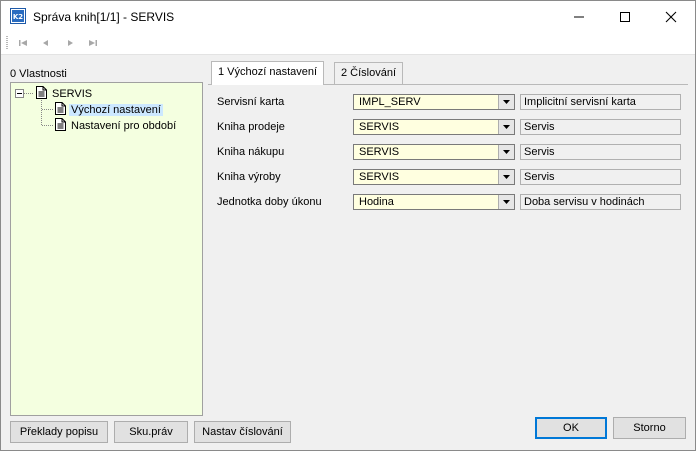 The image size is (696, 451). I want to click on maximize-button, so click(625, 16).